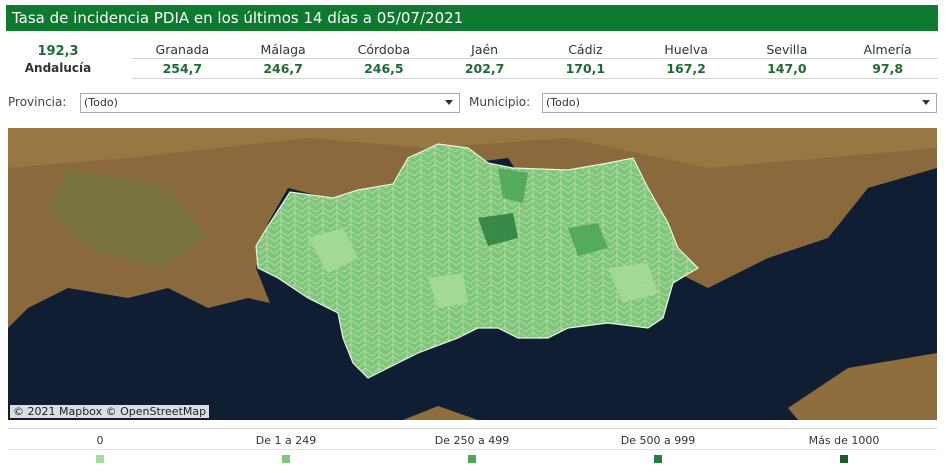 This screenshot has width=946, height=473. Describe the element at coordinates (182, 49) in the screenshot. I see `province-name: Granada` at that location.